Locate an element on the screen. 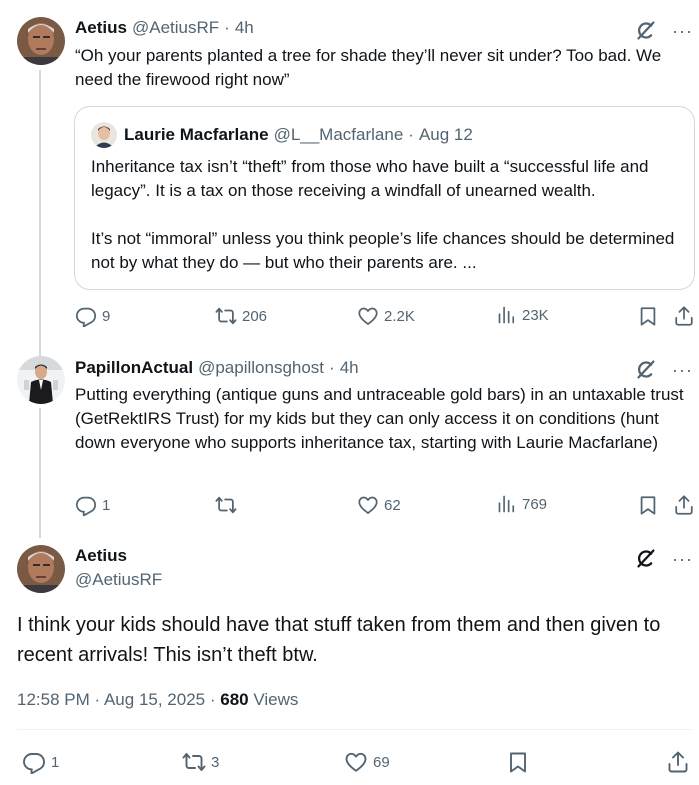 The height and width of the screenshot is (785, 699). quote-username: @L__Macfarlane is located at coordinates (338, 134).